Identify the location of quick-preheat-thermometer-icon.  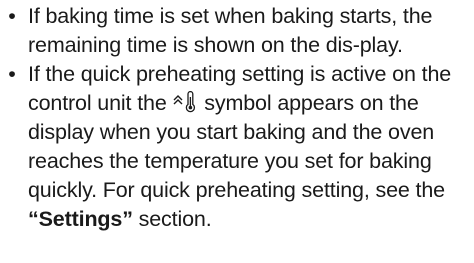
(185, 102).